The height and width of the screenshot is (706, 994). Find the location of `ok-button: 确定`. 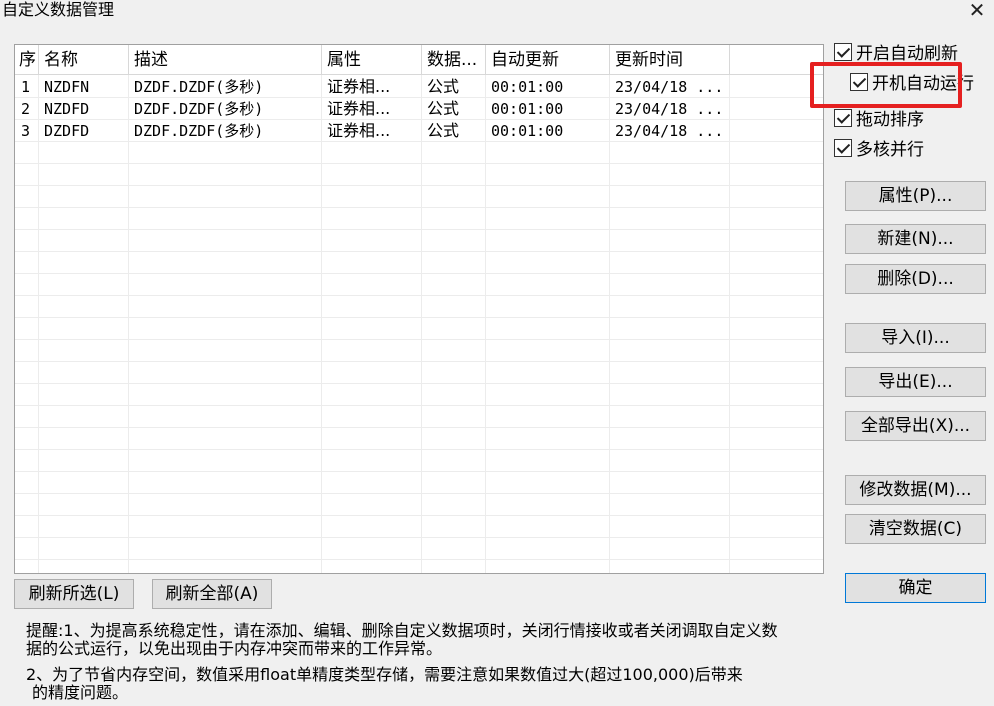

ok-button: 确定 is located at coordinates (915, 588).